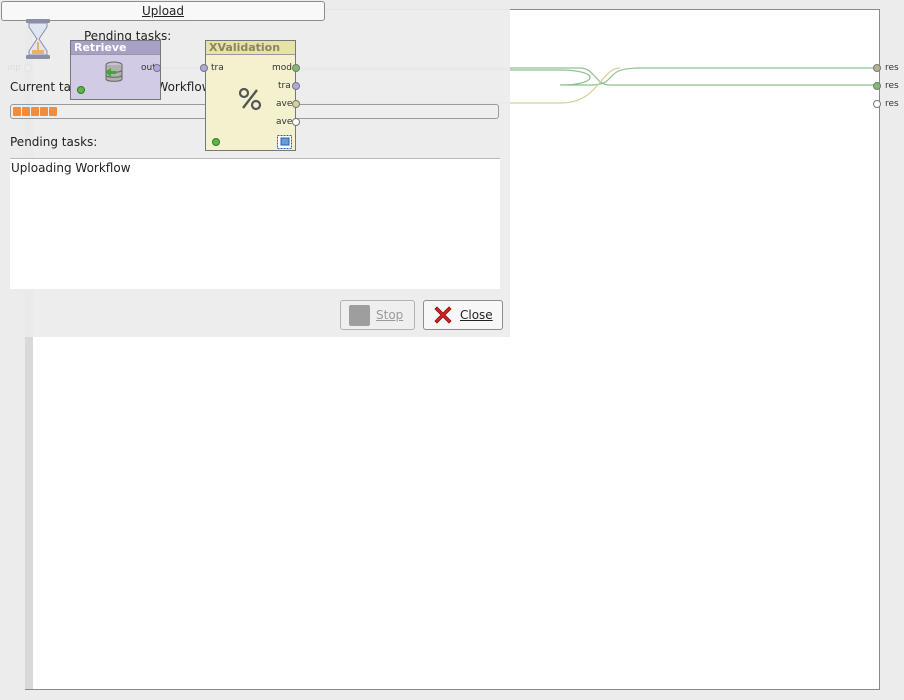 Image resolution: width=904 pixels, height=700 pixels. I want to click on port-label: mod, so click(282, 68).